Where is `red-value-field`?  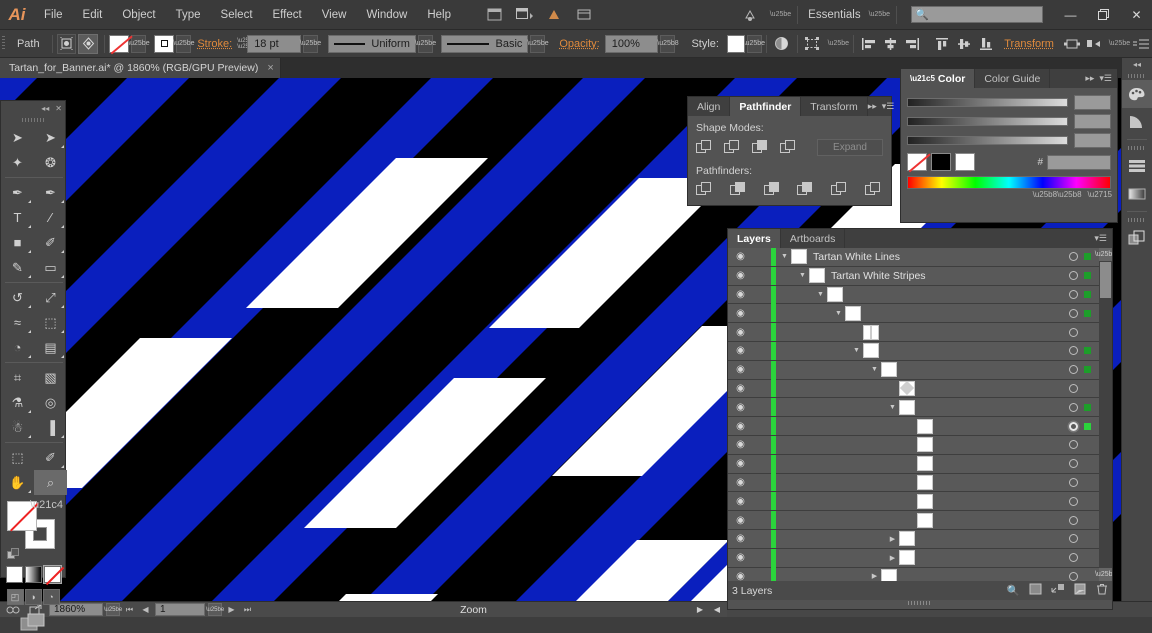
red-value-field is located at coordinates (1092, 102).